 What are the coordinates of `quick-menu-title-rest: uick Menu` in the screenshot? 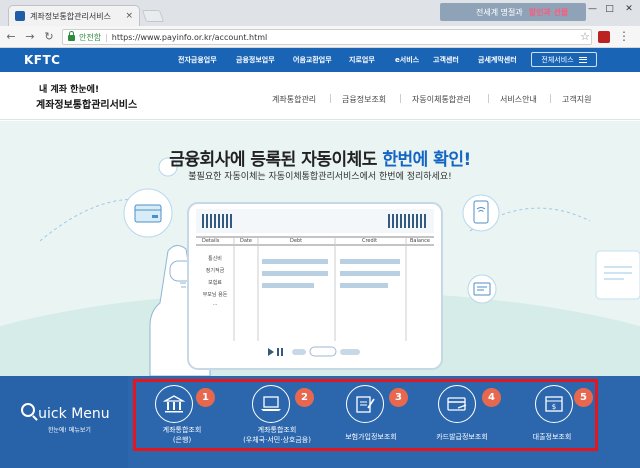 It's located at (74, 414).